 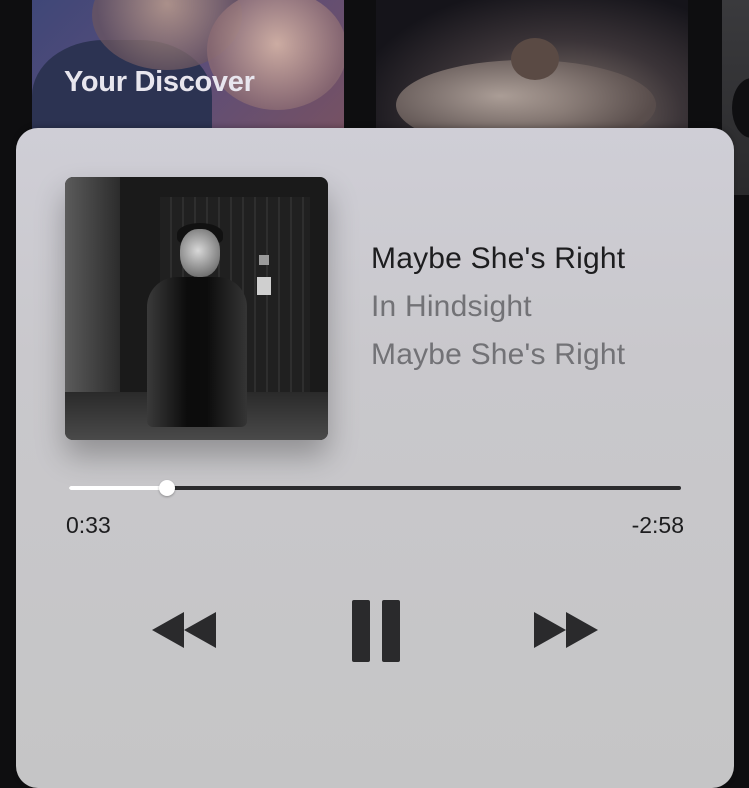 I want to click on elapsed-time: 0:33, so click(x=88, y=525).